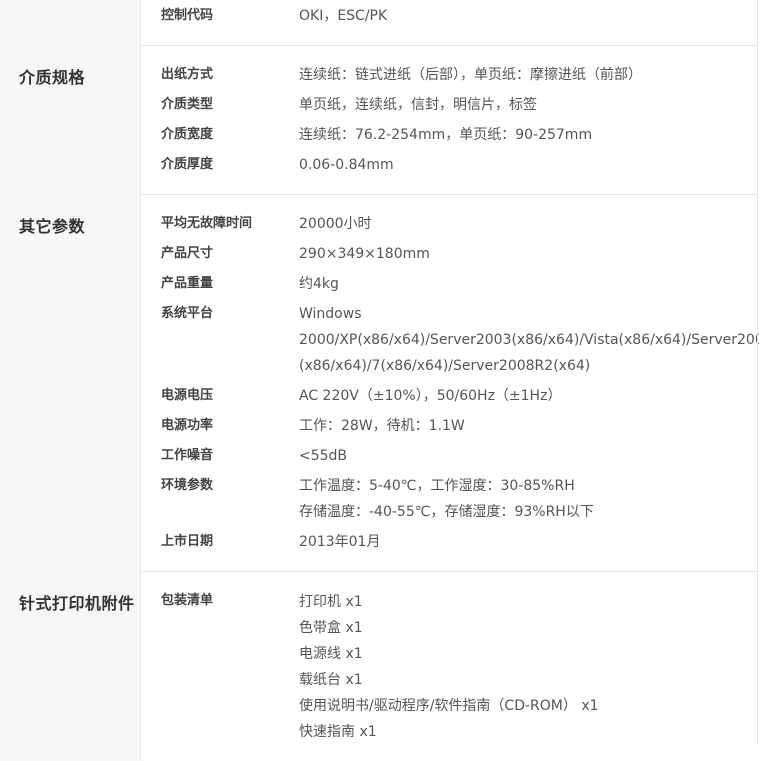 The image size is (759, 761). What do you see at coordinates (418, 105) in the screenshot?
I see `spec-value-line: 单页纸，连续纸，信封，明信片，标签` at bounding box center [418, 105].